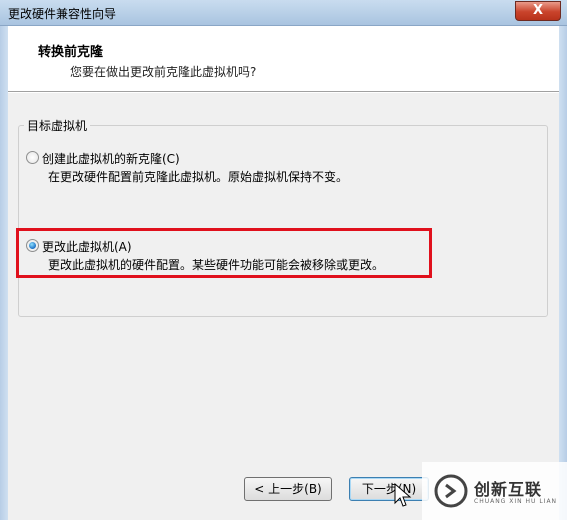 This screenshot has height=520, width=567. What do you see at coordinates (516, 501) in the screenshot?
I see `watermark-subtext: CHUANG XIN HU LIAN` at bounding box center [516, 501].